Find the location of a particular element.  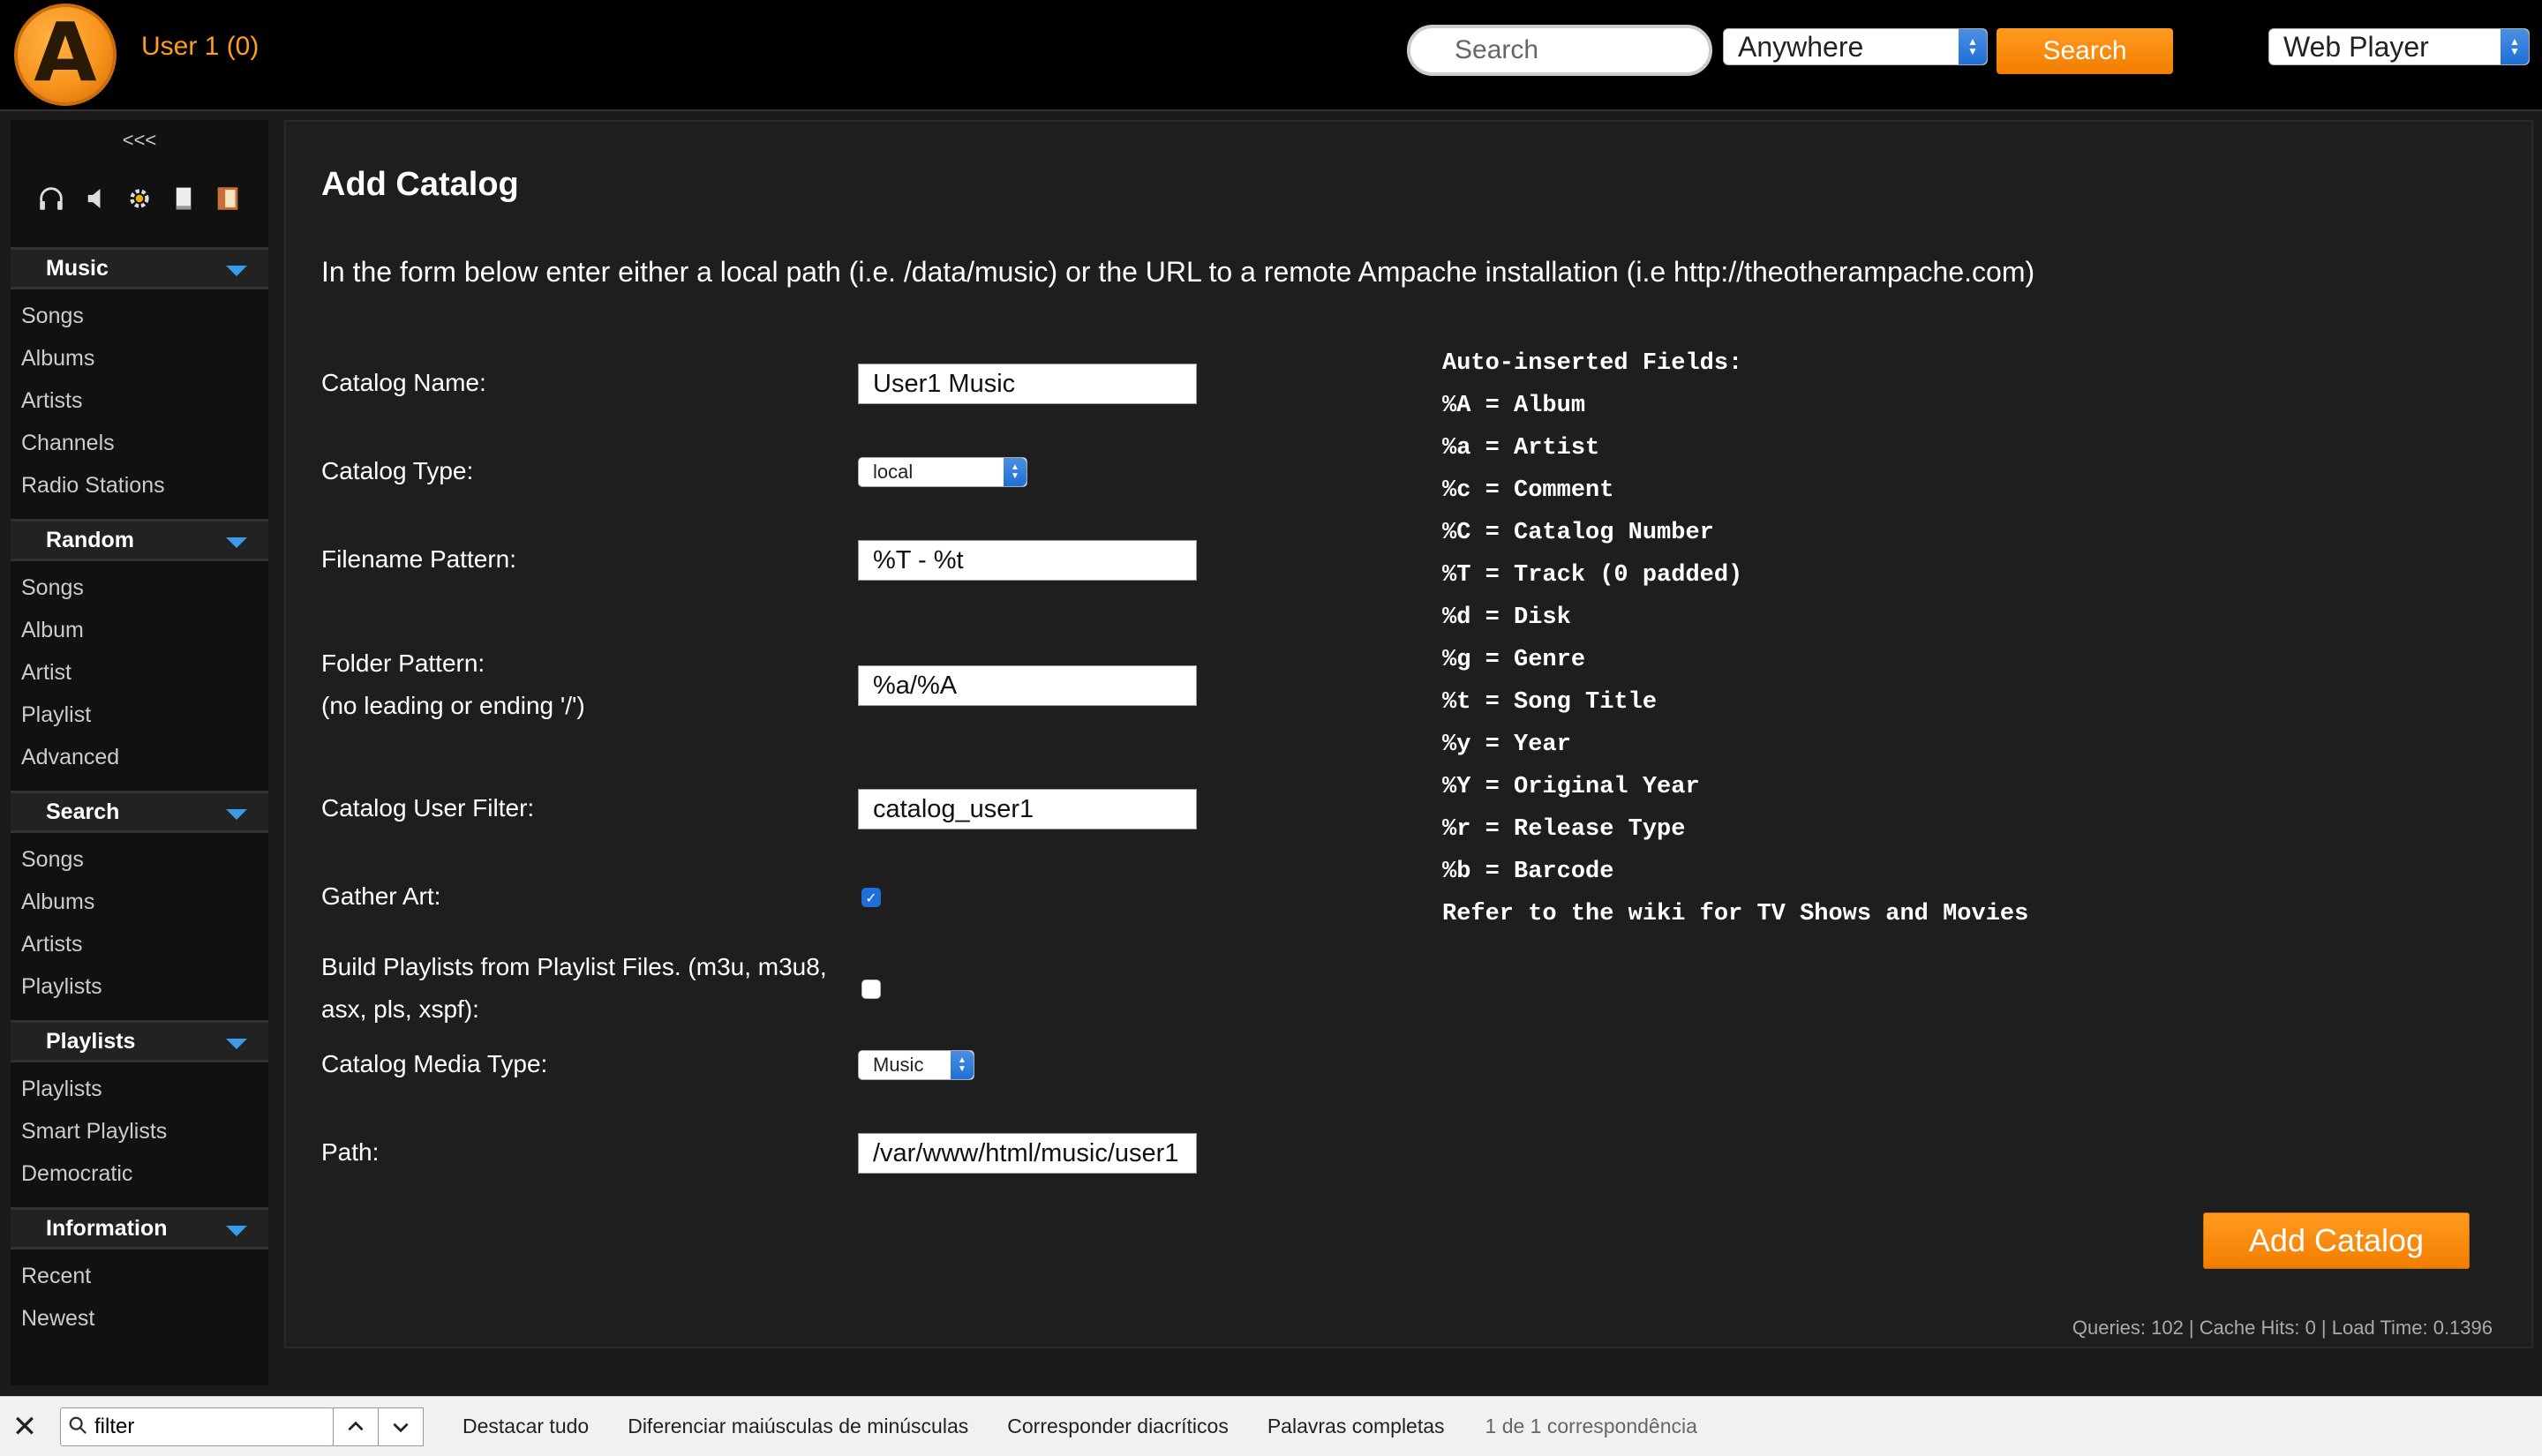

sidebar-header-playlists: Playlists is located at coordinates (139, 1041).